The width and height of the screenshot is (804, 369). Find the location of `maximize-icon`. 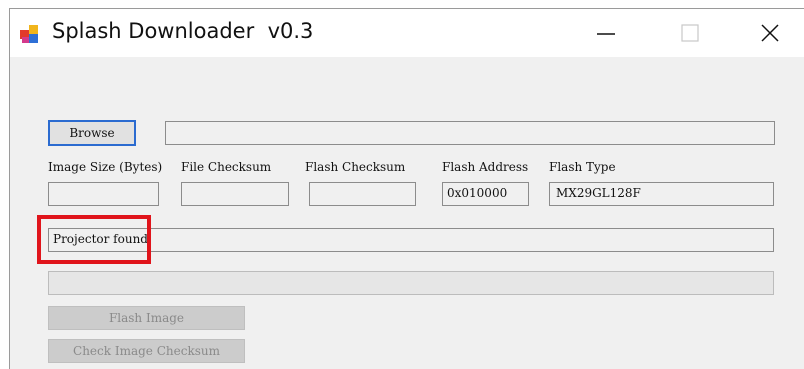

maximize-icon is located at coordinates (690, 33).